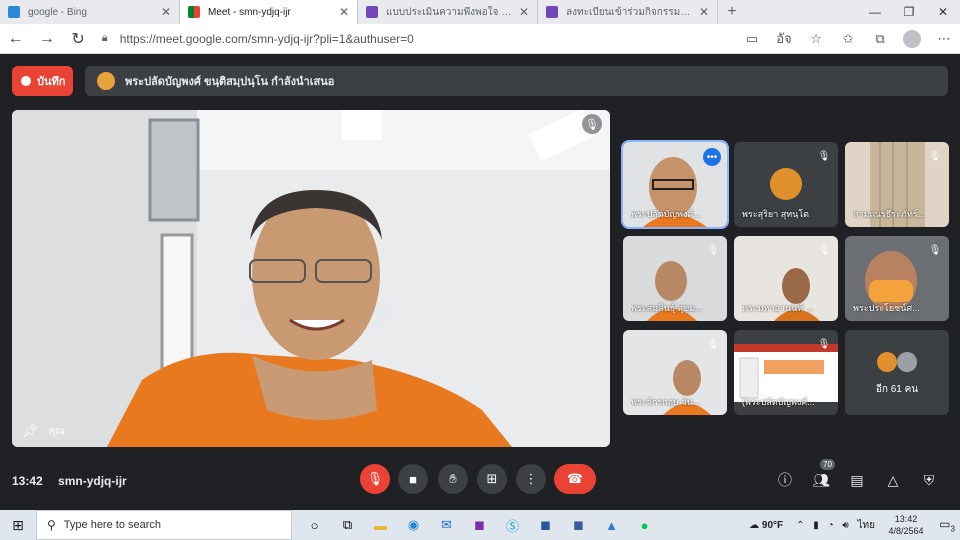 This screenshot has height=540, width=960. Describe the element at coordinates (857, 480) in the screenshot. I see `chat-icon: ▤` at that location.